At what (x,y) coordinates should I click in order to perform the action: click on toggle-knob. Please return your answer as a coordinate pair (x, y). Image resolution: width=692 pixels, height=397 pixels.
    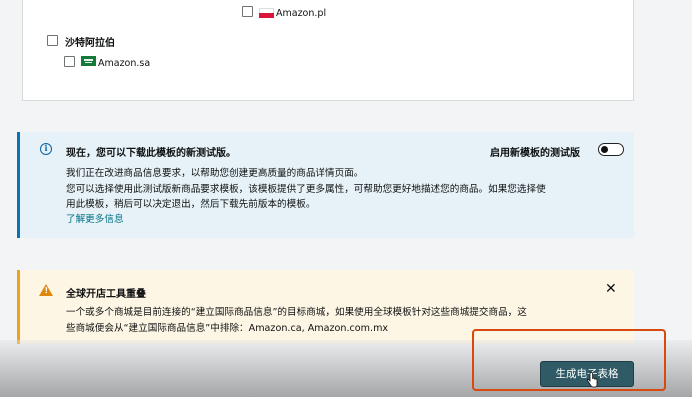
    Looking at the image, I should click on (604, 149).